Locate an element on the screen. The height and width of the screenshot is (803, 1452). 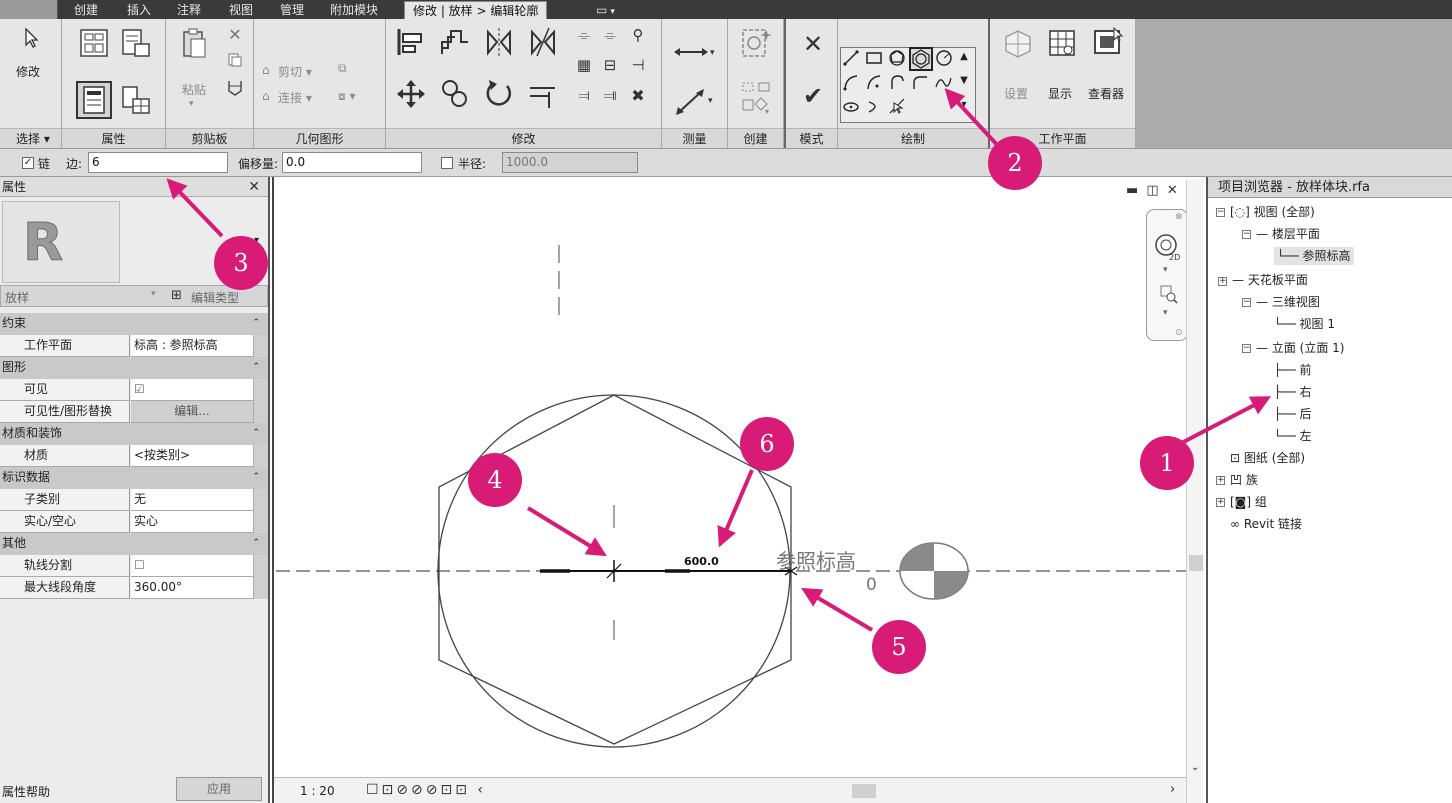
set-work-plane-icon is located at coordinates (1018, 43).